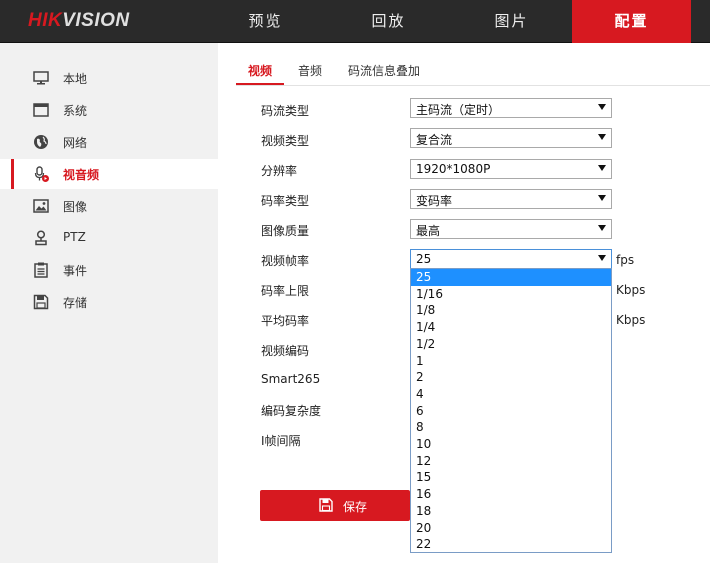  I want to click on sidebar-item-label: 网络, so click(75, 143).